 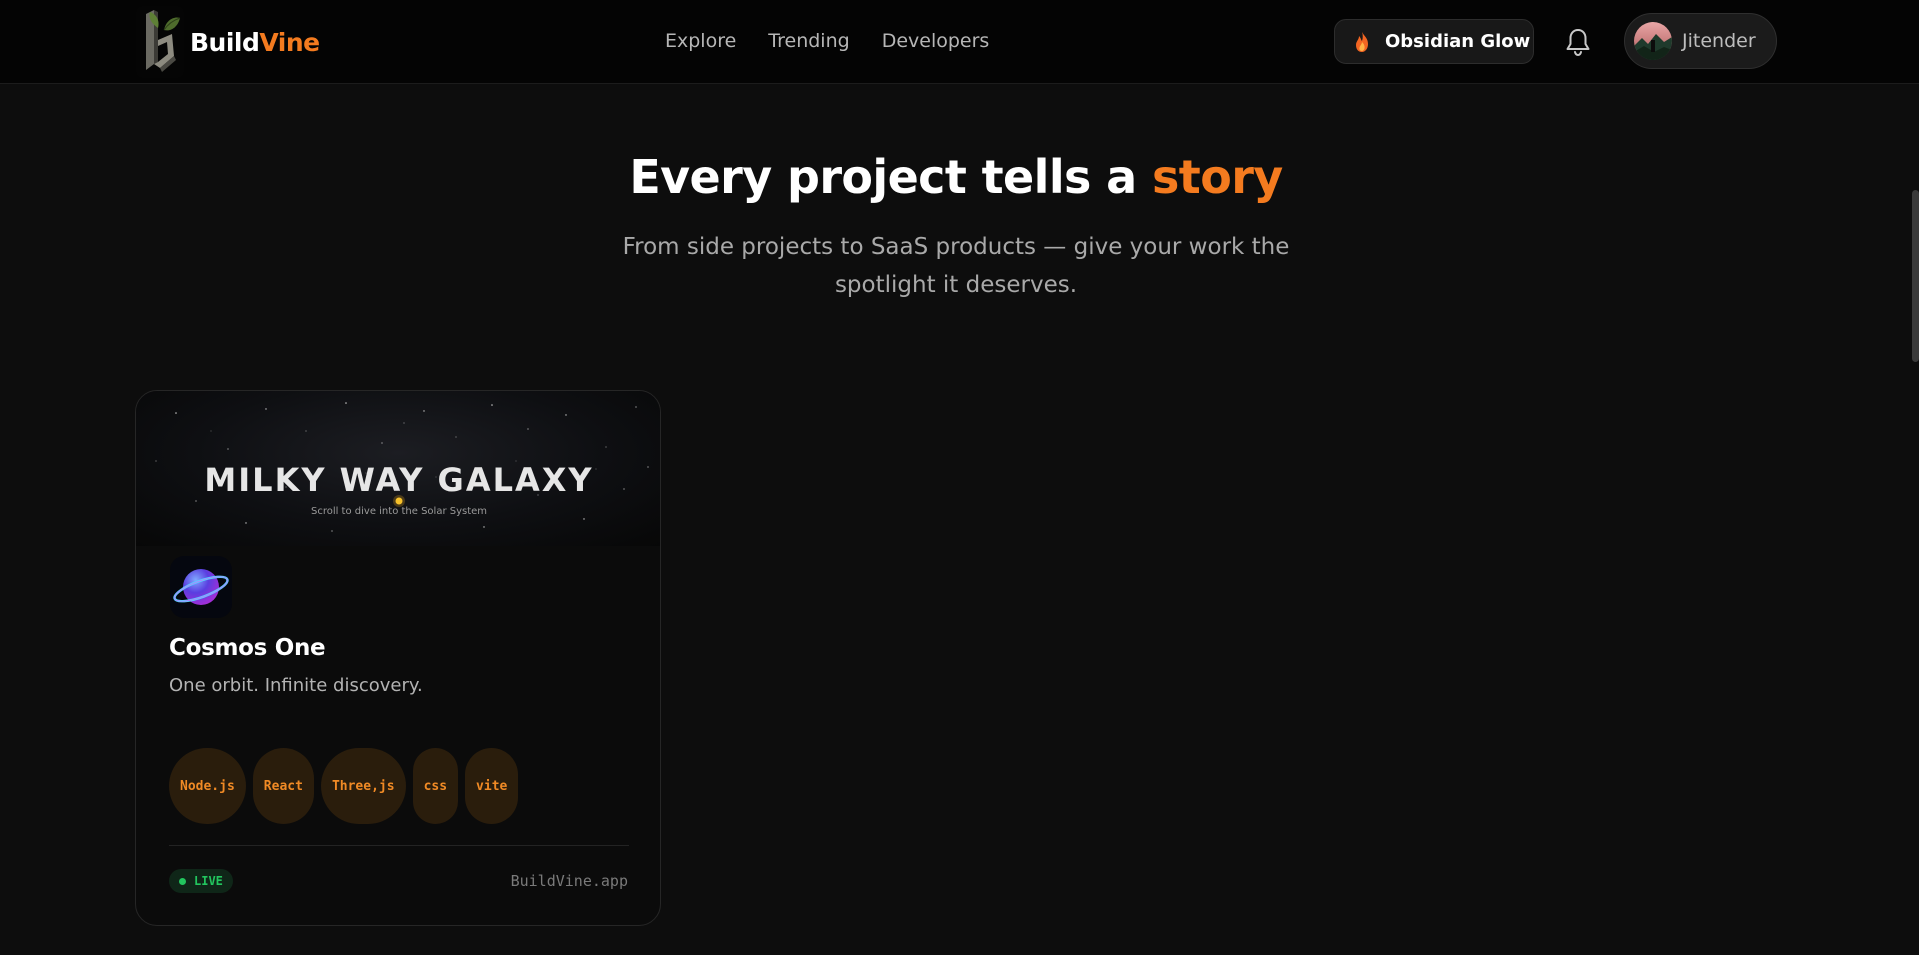 What do you see at coordinates (363, 786) in the screenshot?
I see `tech-chip: Three,js` at bounding box center [363, 786].